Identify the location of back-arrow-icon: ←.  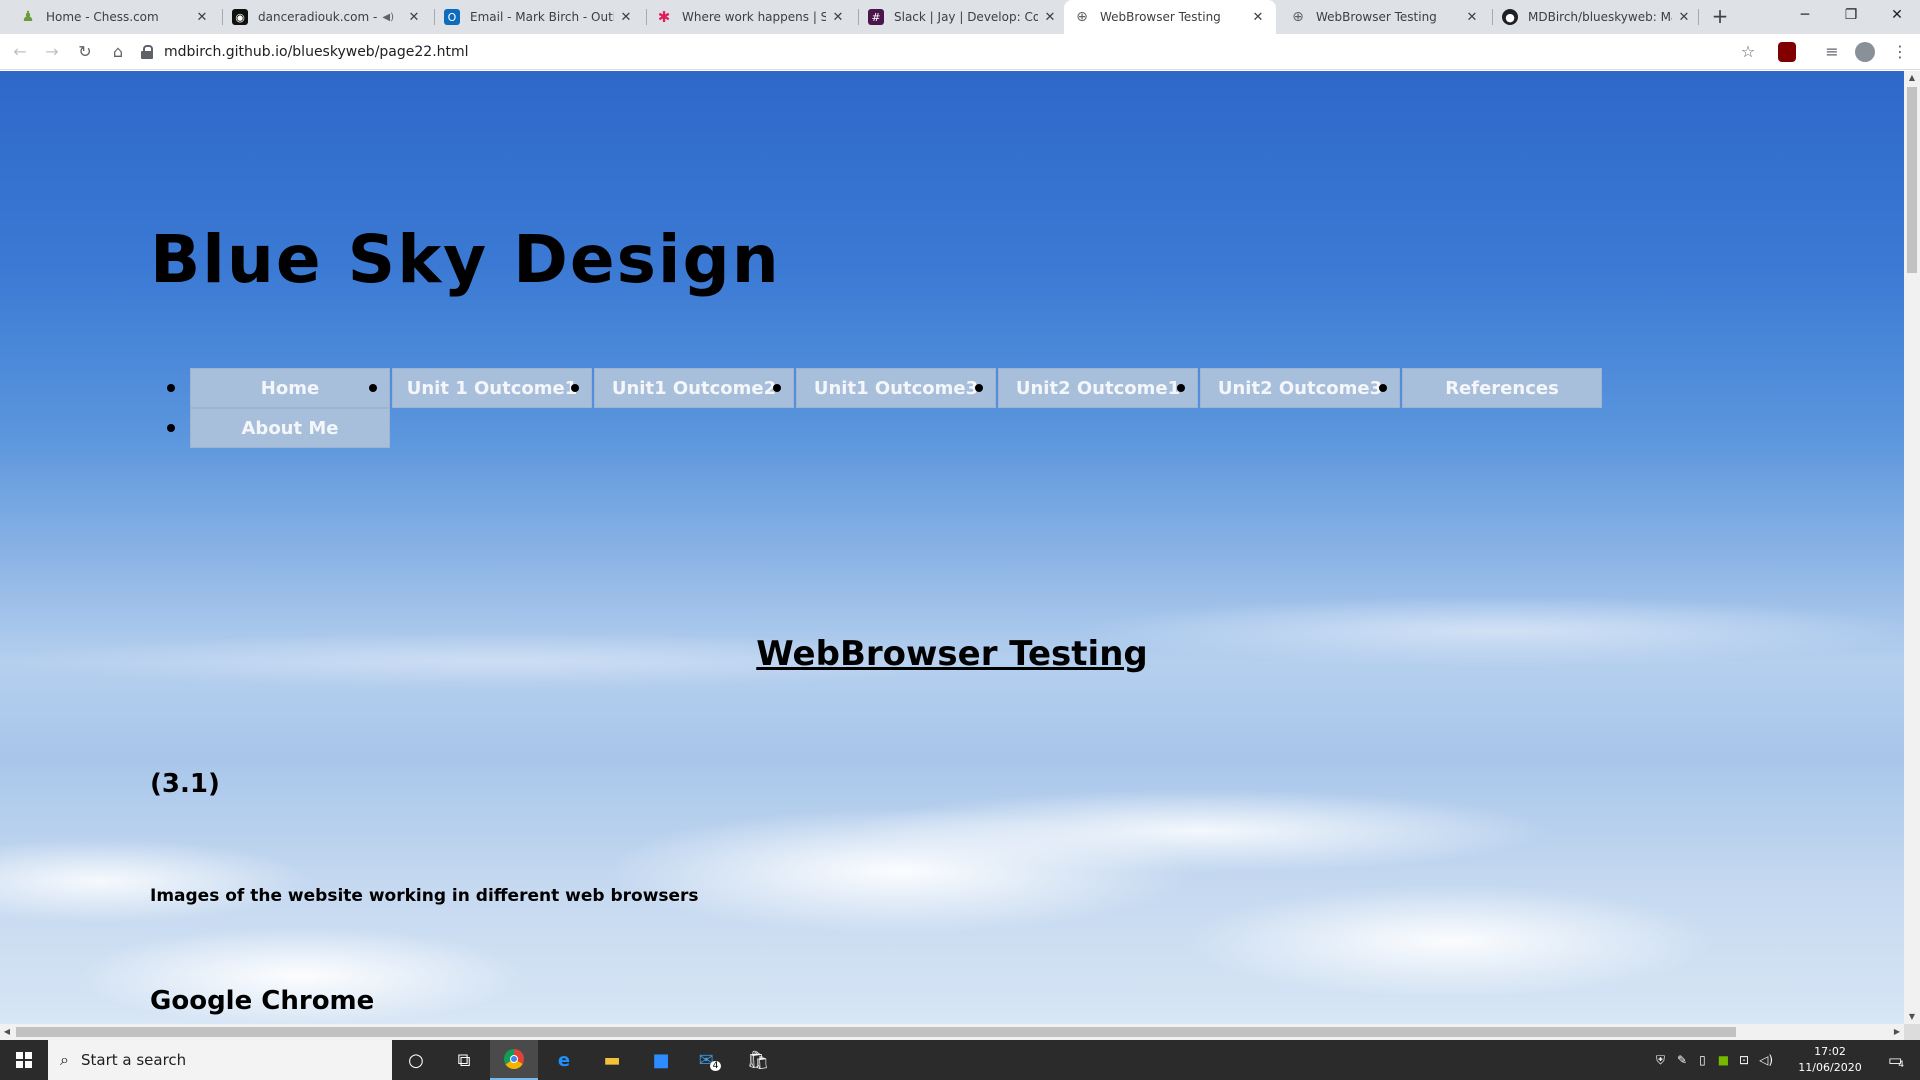
(20, 52).